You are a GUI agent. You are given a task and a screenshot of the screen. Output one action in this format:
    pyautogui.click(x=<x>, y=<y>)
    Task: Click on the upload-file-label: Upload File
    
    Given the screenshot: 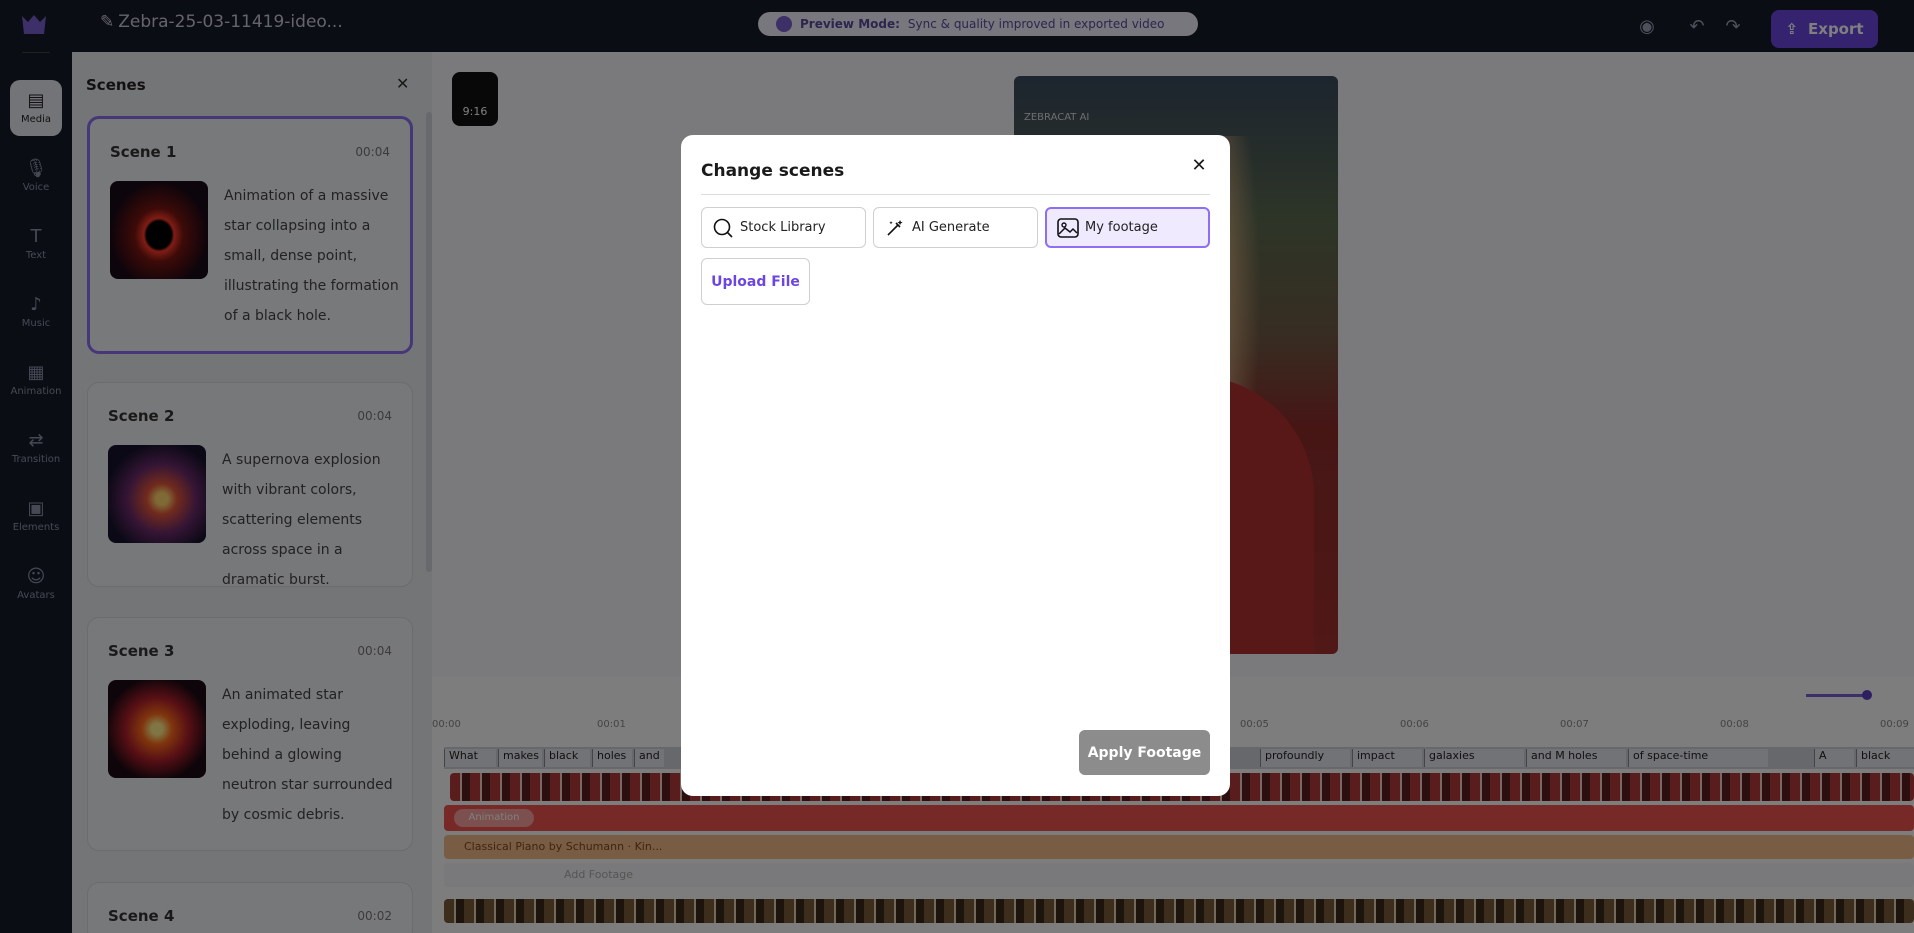 What is the action you would take?
    pyautogui.click(x=755, y=281)
    